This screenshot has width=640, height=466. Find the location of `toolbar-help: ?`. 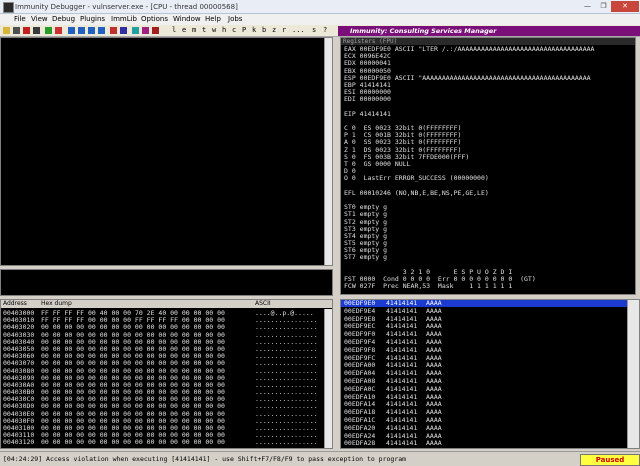

toolbar-help: ? is located at coordinates (325, 30).